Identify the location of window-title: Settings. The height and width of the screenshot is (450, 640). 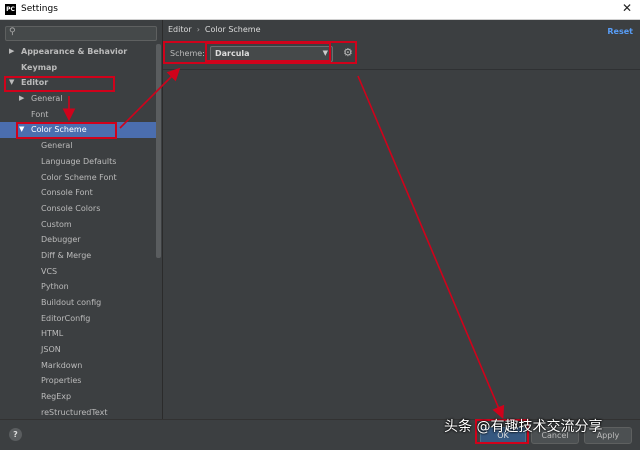
(39, 9).